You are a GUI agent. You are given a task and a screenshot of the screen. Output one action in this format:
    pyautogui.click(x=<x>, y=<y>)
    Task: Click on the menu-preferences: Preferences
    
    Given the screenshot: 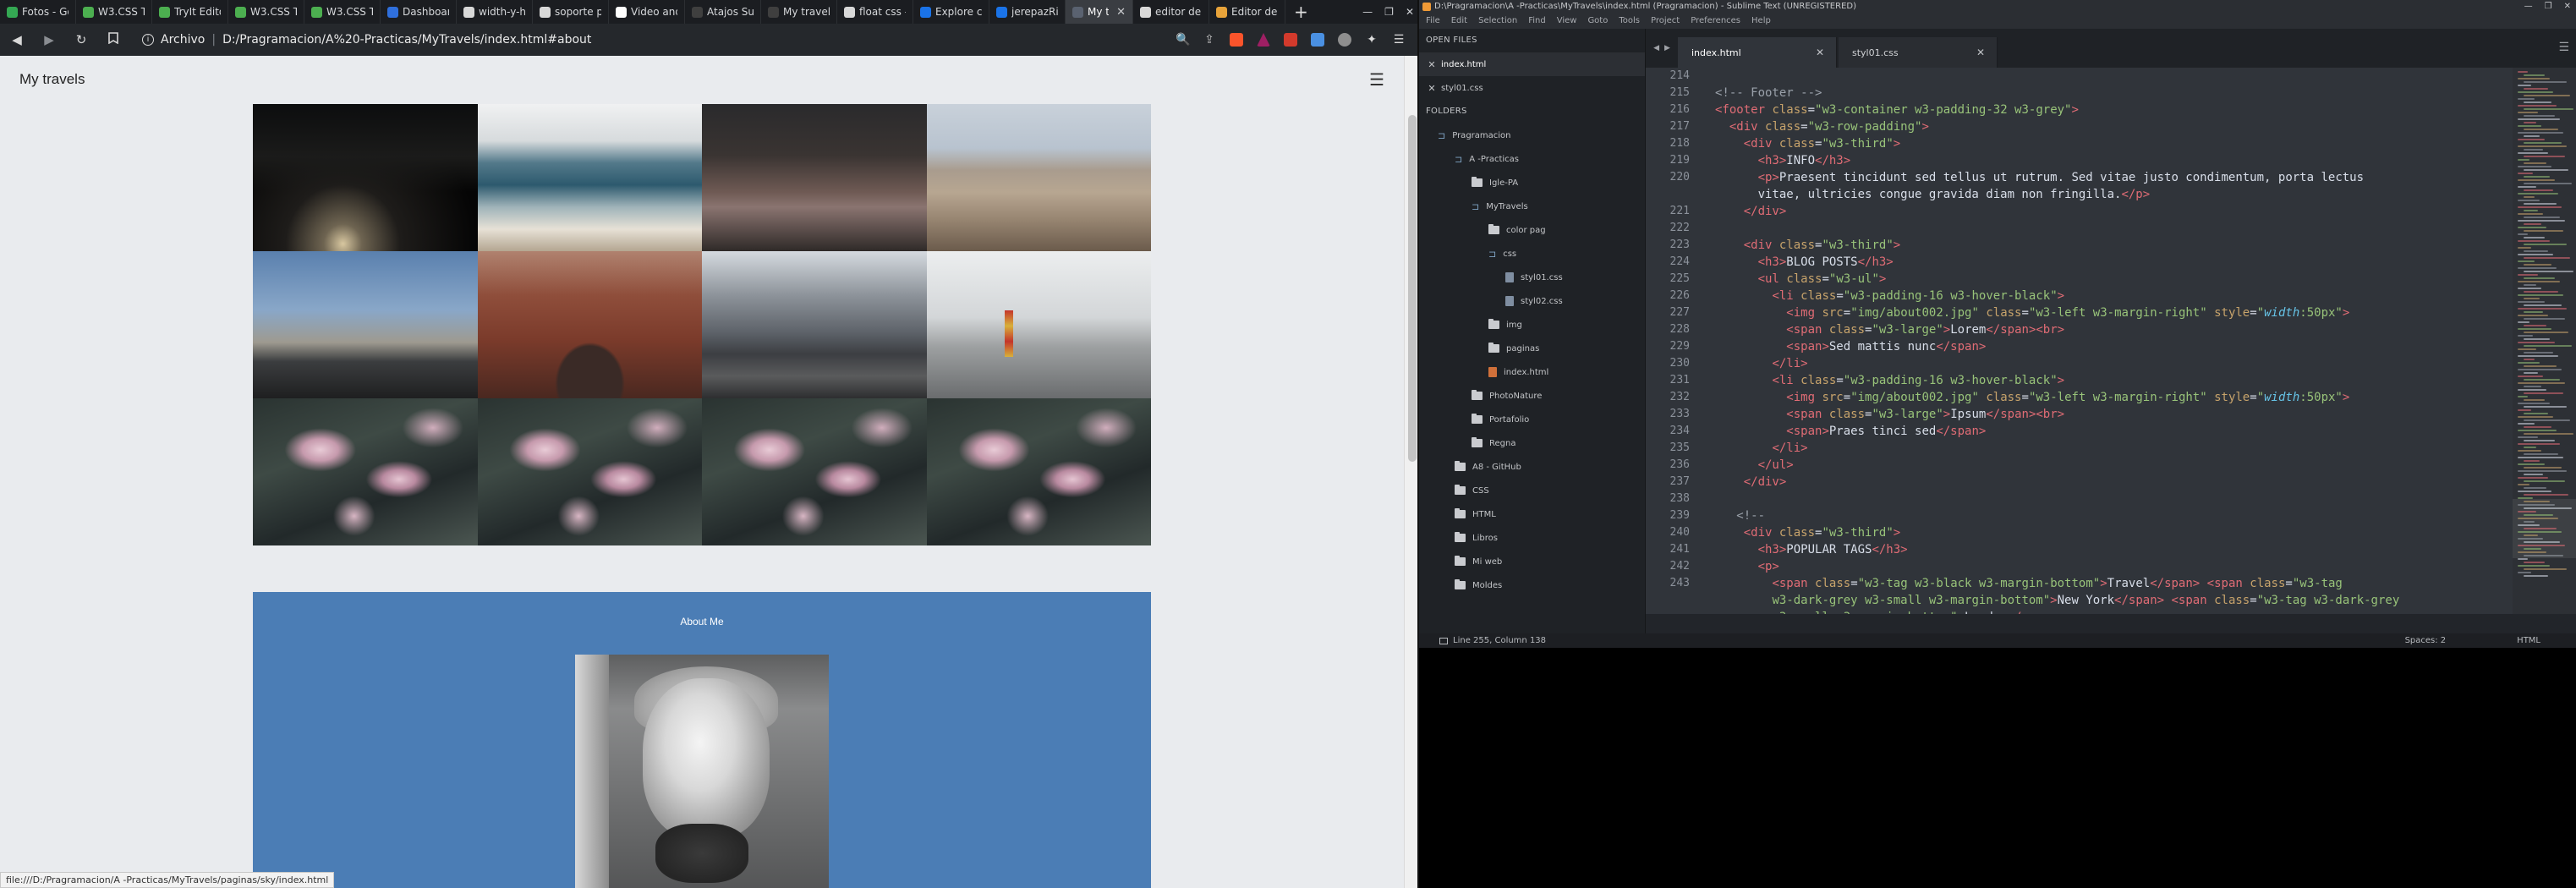 What is the action you would take?
    pyautogui.click(x=1715, y=21)
    